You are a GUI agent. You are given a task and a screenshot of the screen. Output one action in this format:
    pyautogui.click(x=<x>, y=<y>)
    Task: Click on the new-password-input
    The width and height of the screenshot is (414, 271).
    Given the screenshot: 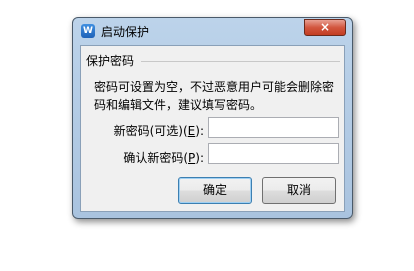 What is the action you would take?
    pyautogui.click(x=273, y=127)
    